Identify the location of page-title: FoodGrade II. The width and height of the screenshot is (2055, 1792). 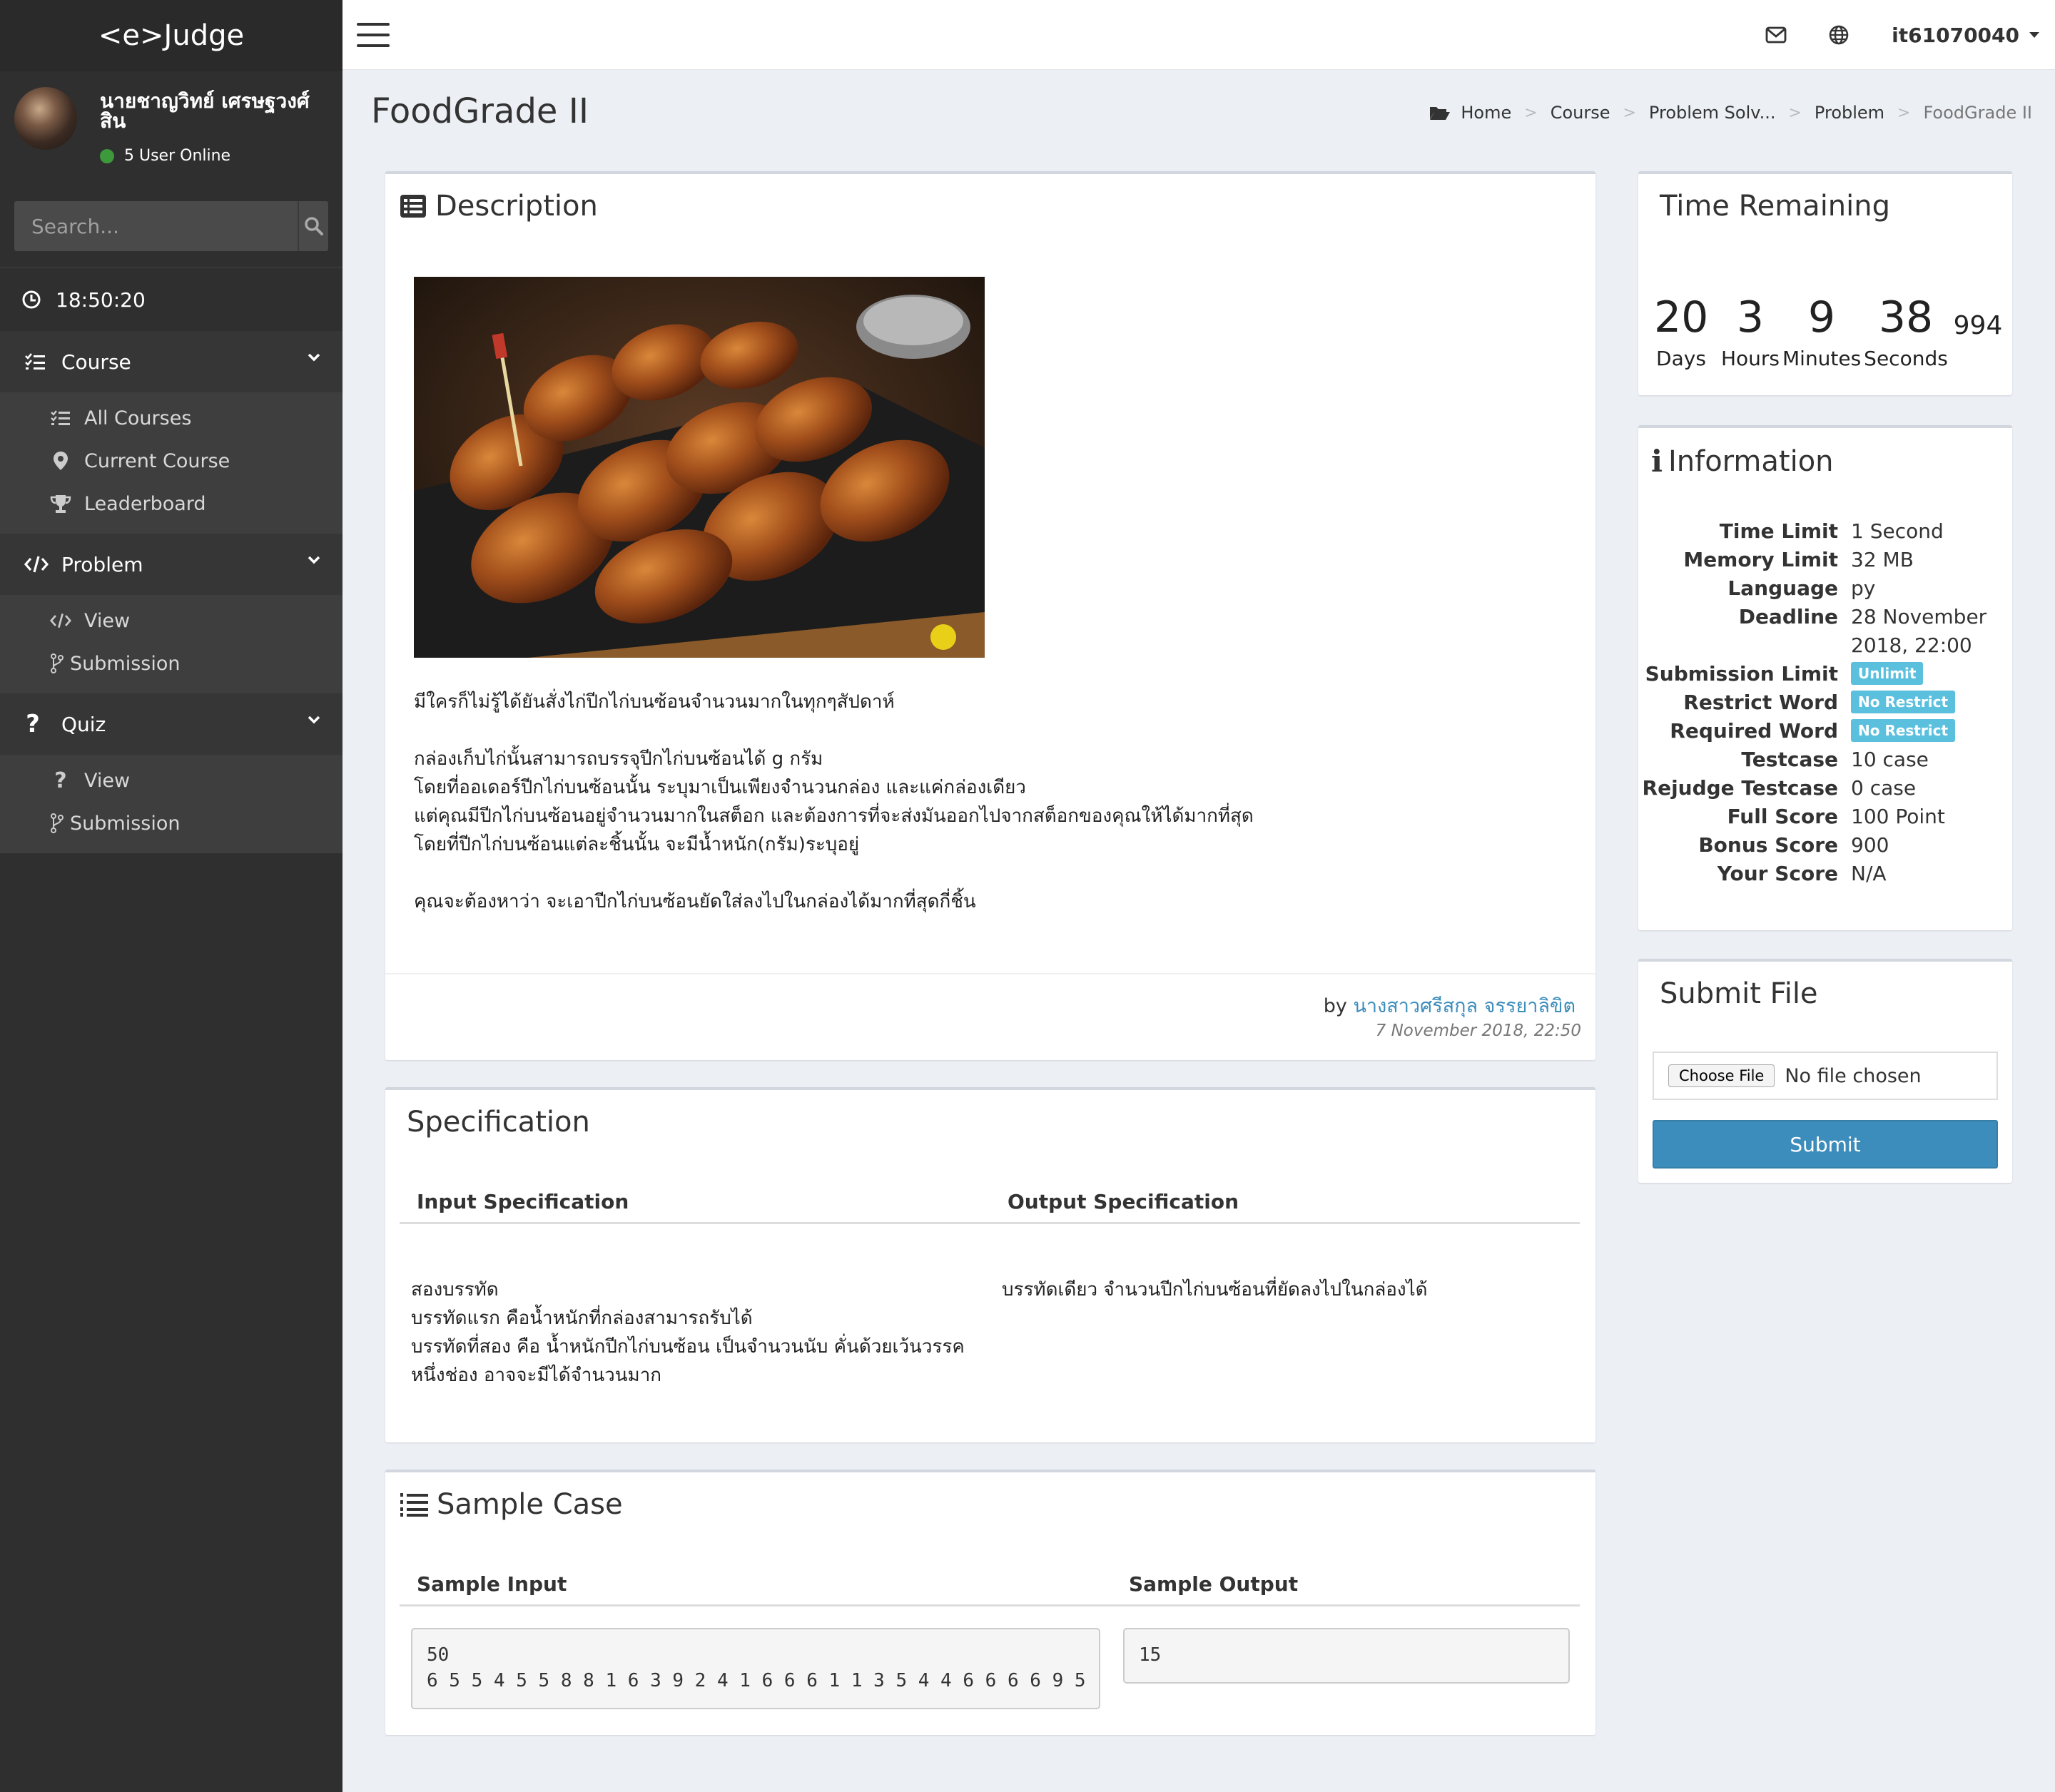
(480, 111).